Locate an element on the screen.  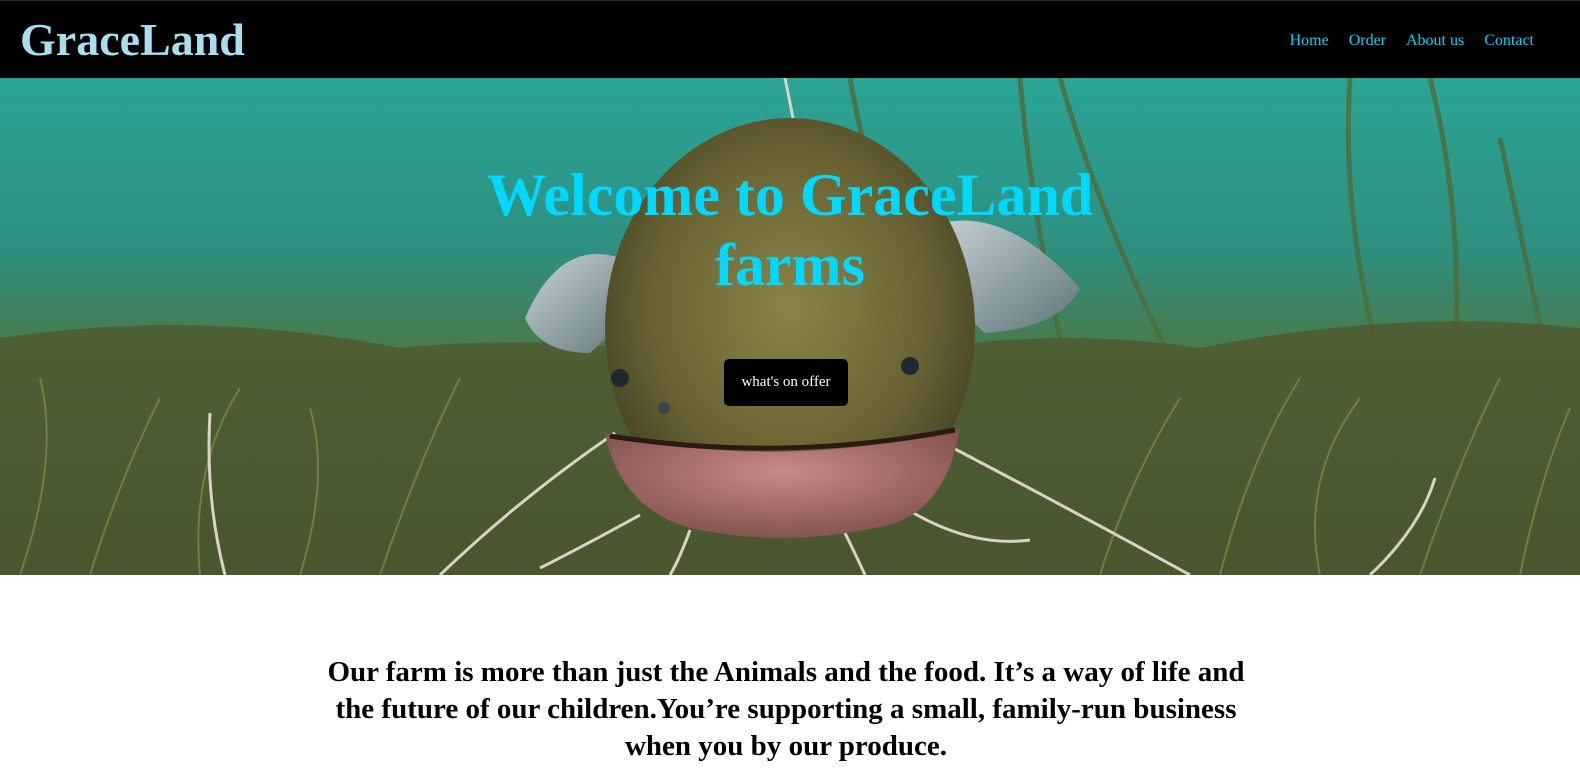
nav-link-home: Home is located at coordinates (1309, 41).